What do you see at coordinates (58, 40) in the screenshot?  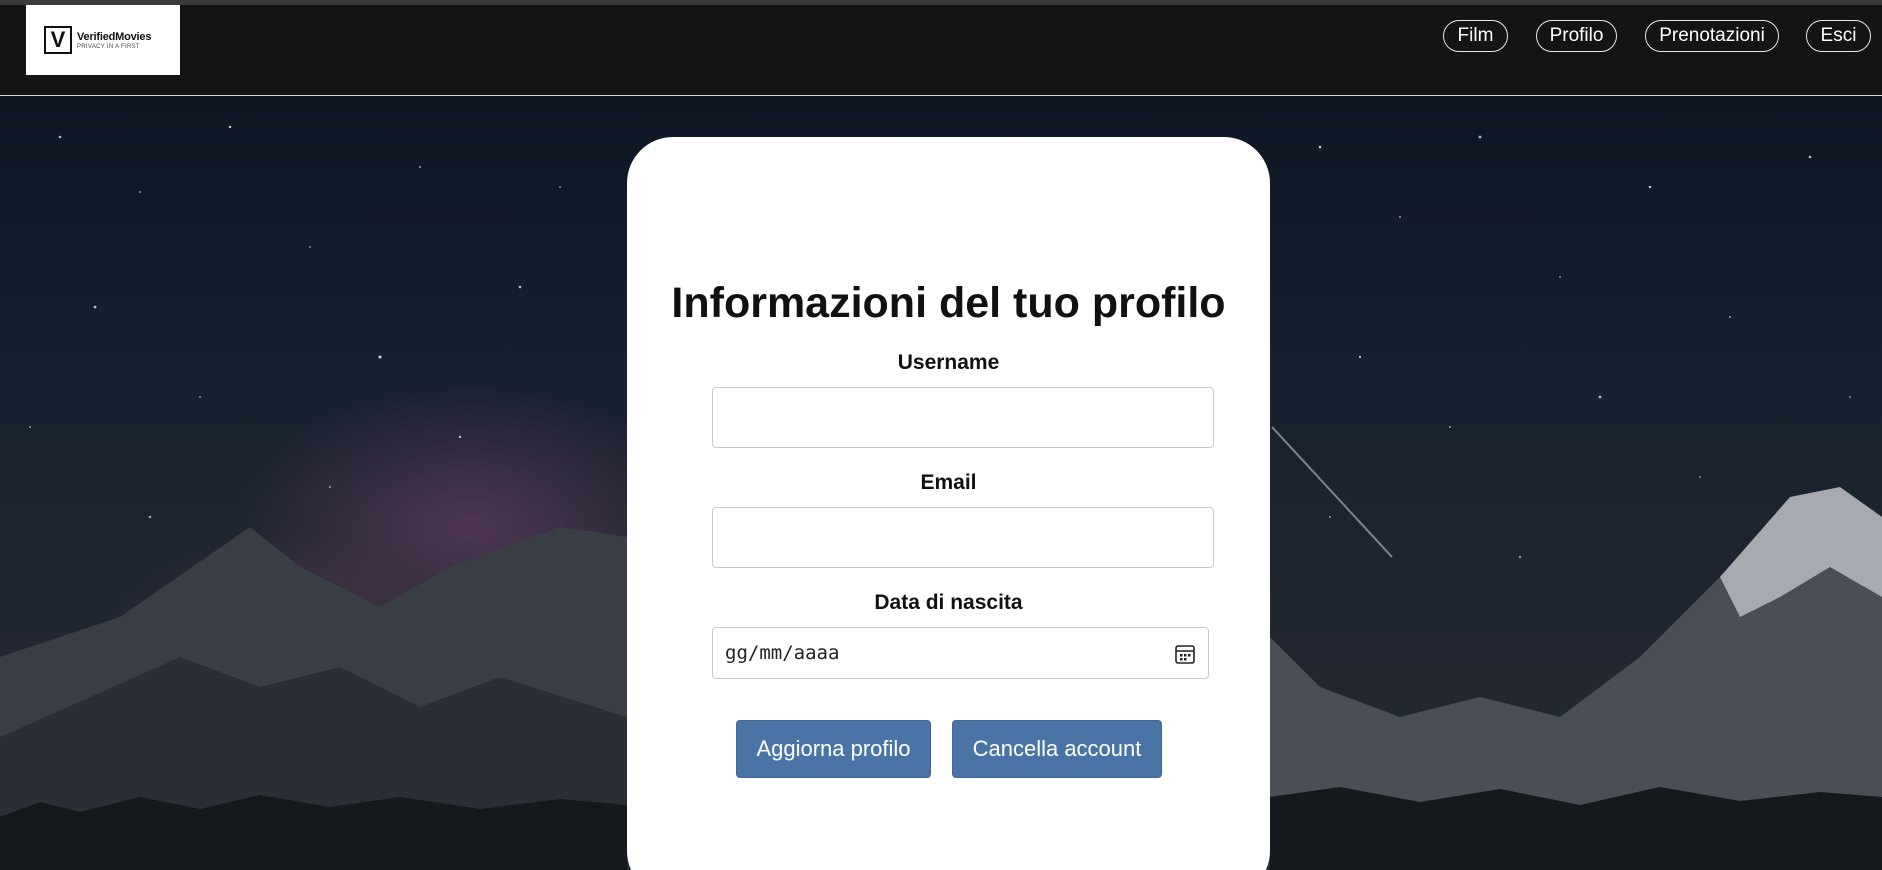 I see `logo-mark: V` at bounding box center [58, 40].